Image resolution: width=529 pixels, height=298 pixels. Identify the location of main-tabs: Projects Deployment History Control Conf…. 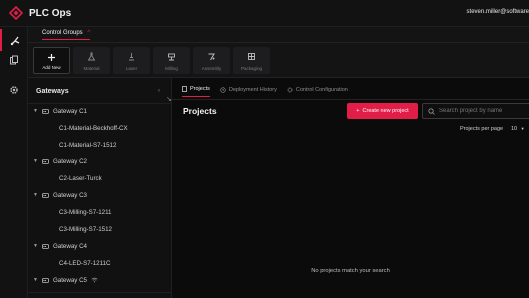
(270, 91).